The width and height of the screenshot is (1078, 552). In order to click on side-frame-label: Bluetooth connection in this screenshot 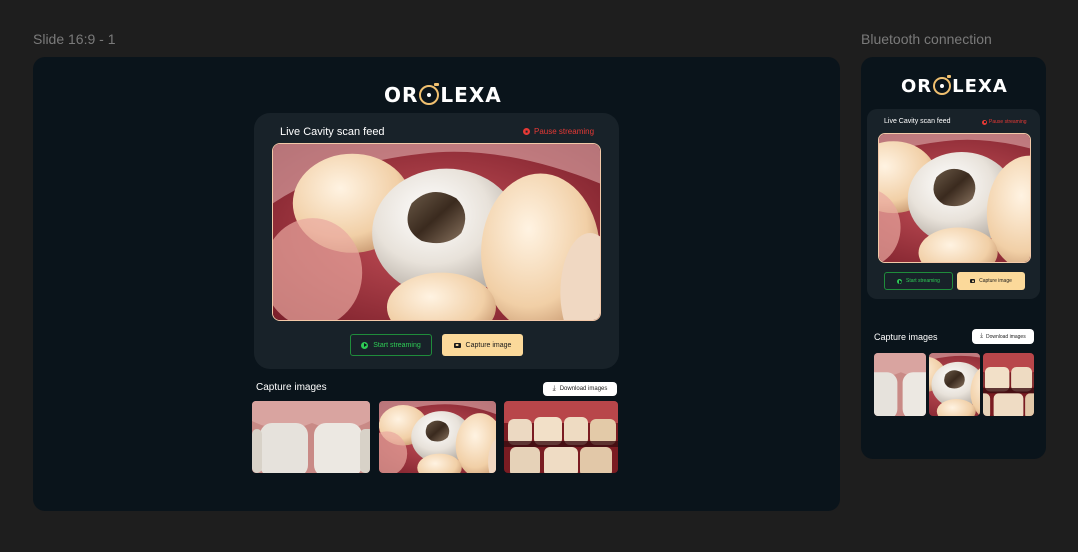, I will do `click(926, 39)`.